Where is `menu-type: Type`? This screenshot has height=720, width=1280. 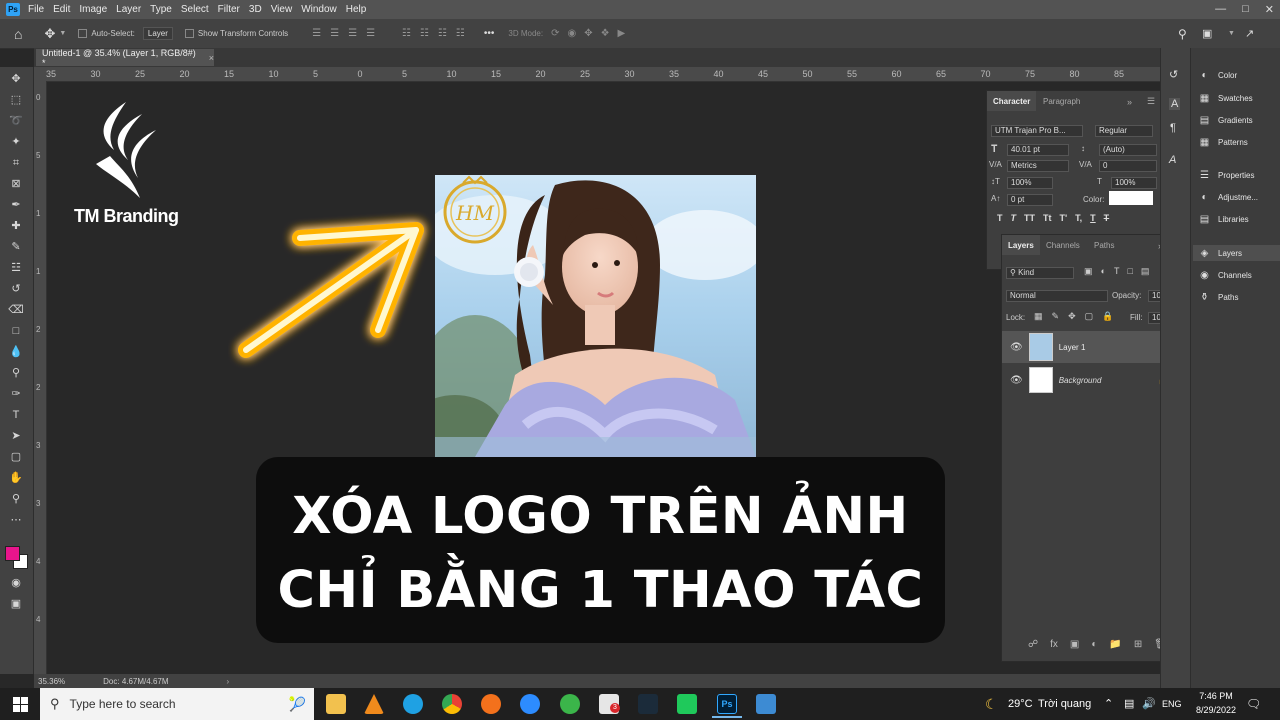
menu-type: Type is located at coordinates (161, 9).